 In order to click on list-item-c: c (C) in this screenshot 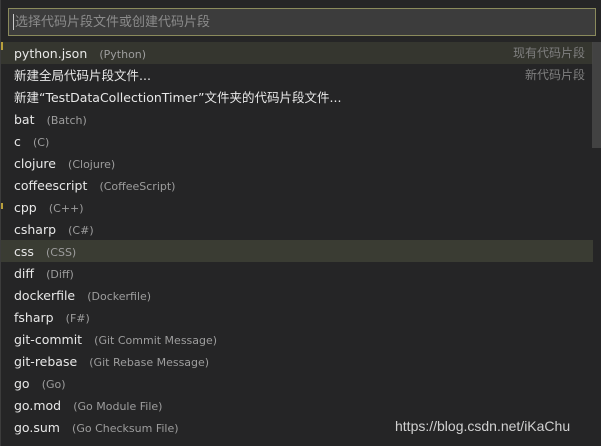, I will do `click(297, 141)`.